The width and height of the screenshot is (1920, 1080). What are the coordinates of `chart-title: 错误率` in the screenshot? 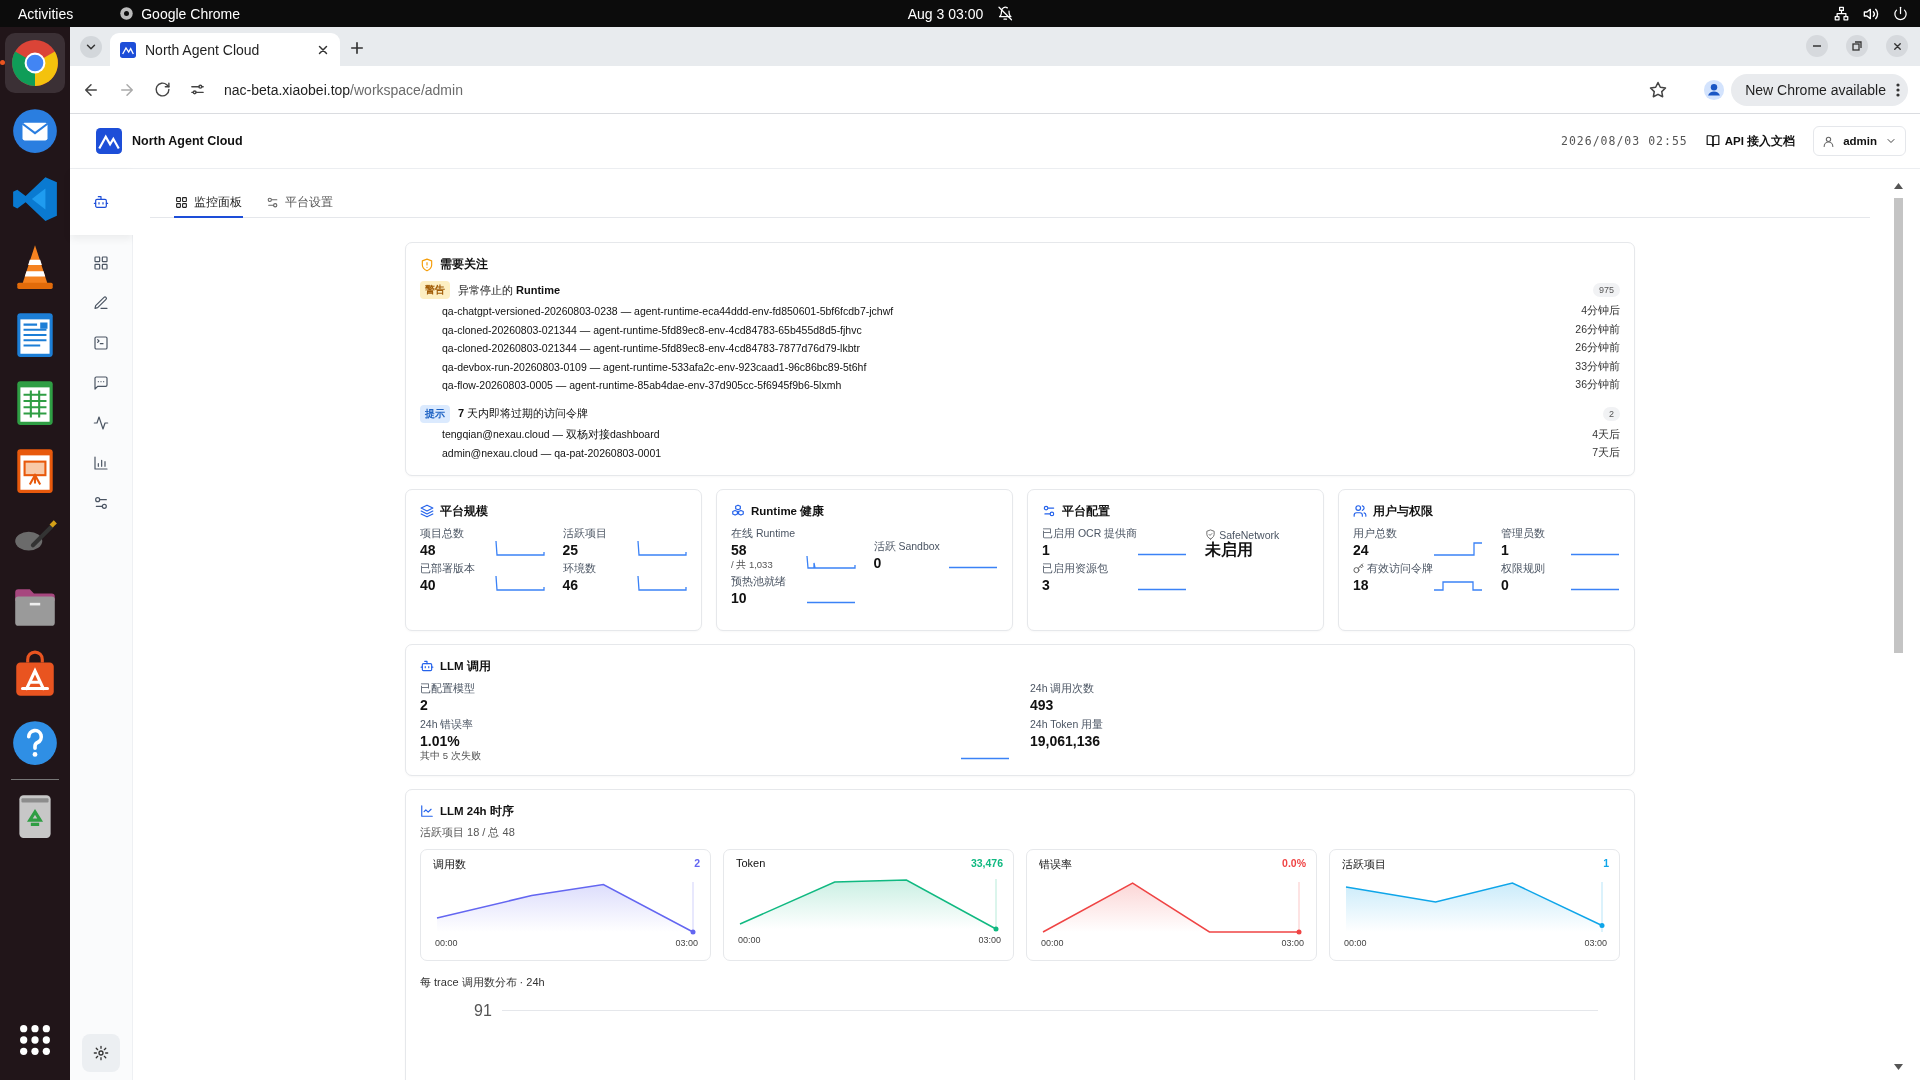 It's located at (1055, 864).